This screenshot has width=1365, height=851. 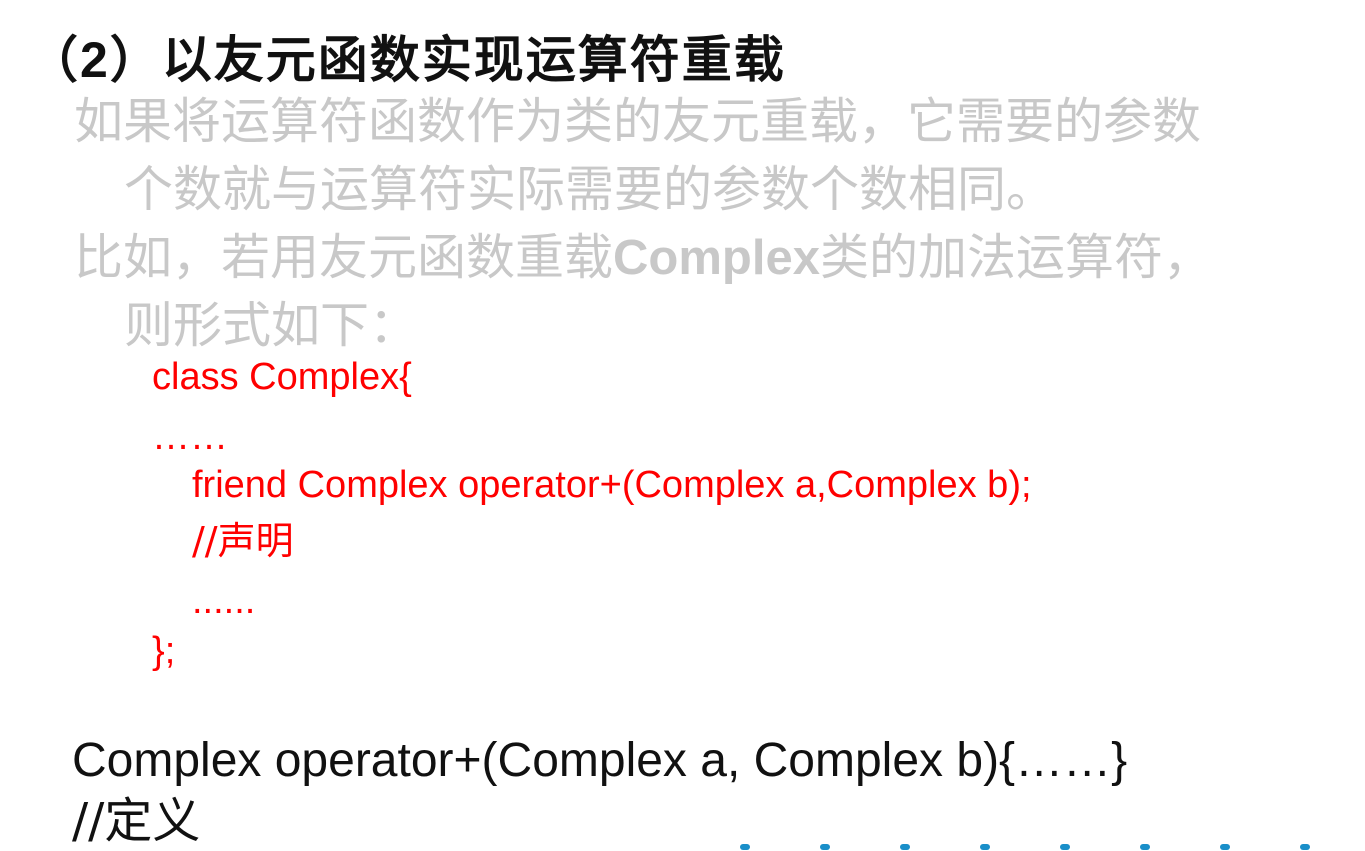 I want to click on paragraph-suffix: 类的加法运算符，, so click(x=1015, y=258).